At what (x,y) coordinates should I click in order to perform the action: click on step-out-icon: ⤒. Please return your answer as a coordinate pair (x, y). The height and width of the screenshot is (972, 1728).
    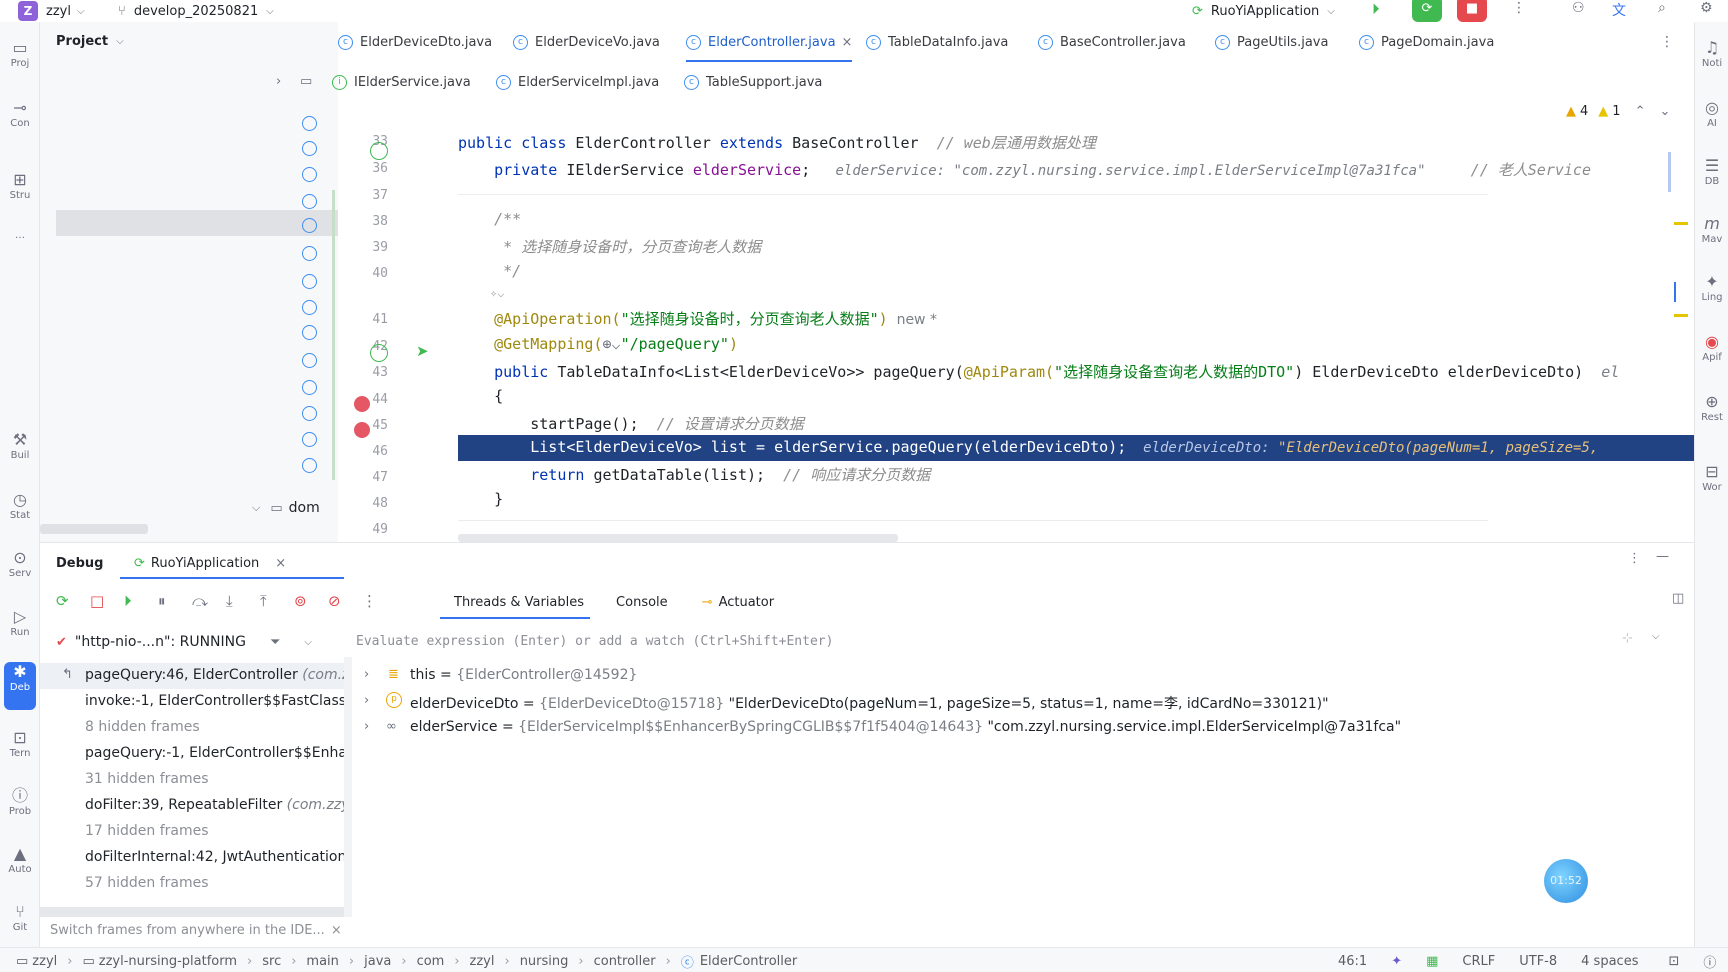
    Looking at the image, I should click on (277, 601).